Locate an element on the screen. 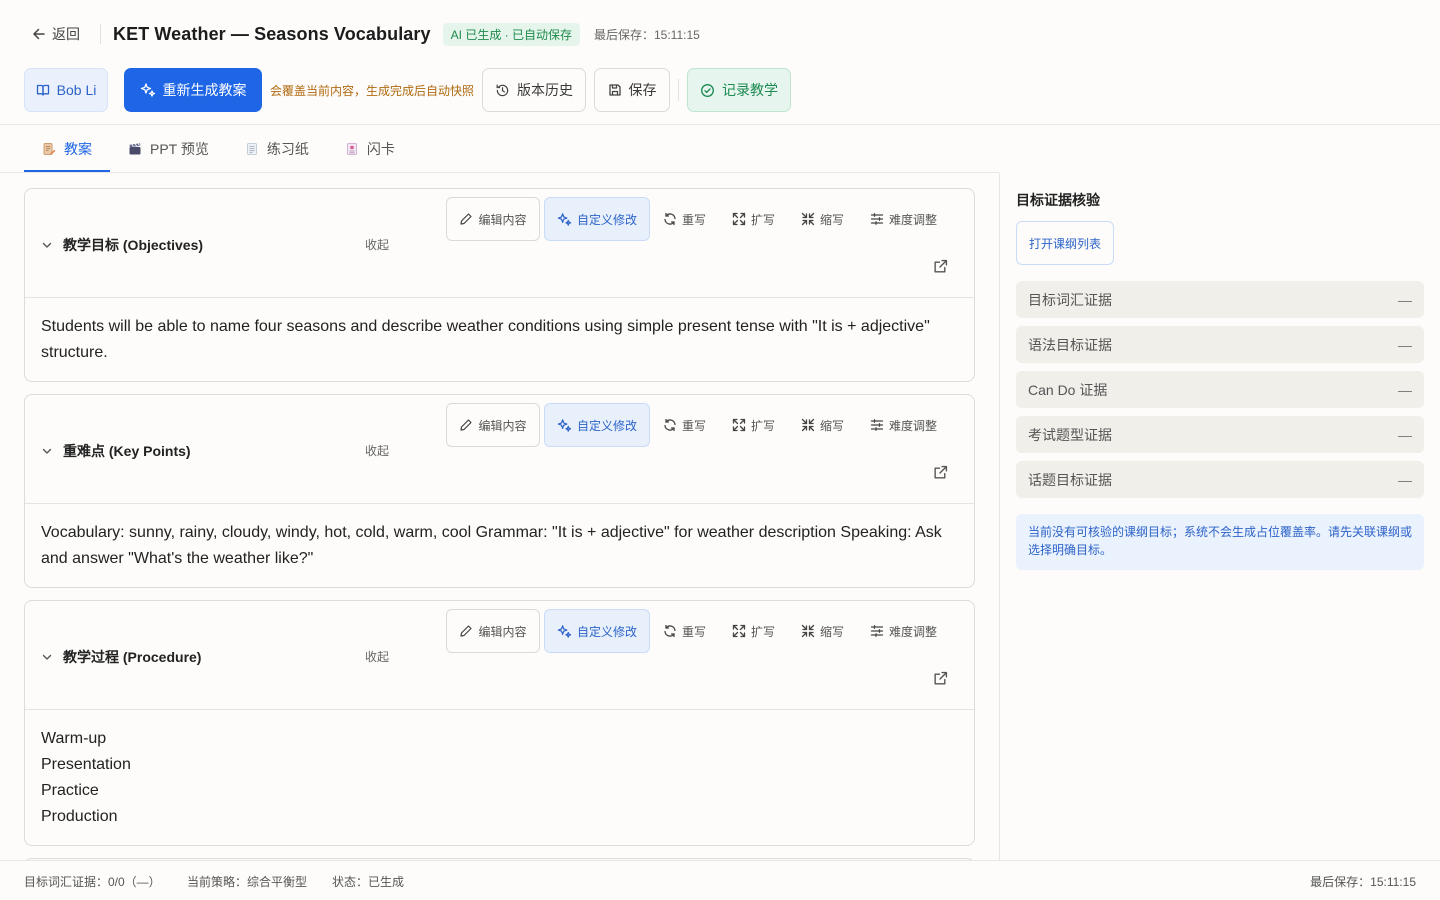  tab-flashcards: 闪卡 is located at coordinates (370, 148).